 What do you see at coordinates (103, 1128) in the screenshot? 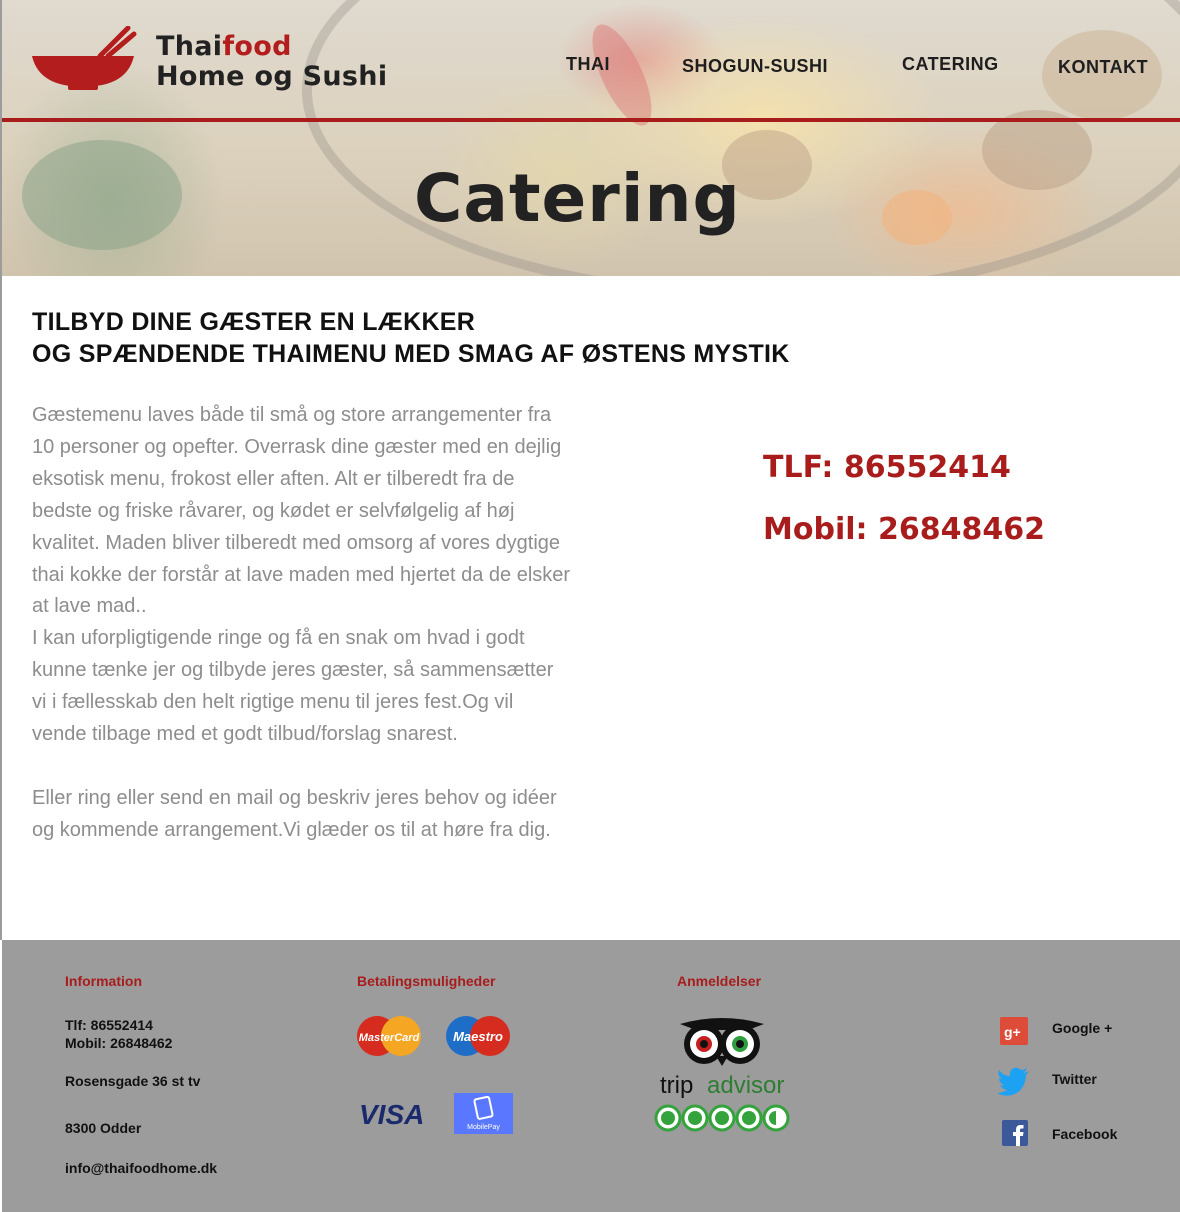
I see `footer-city: 8300 Odder` at bounding box center [103, 1128].